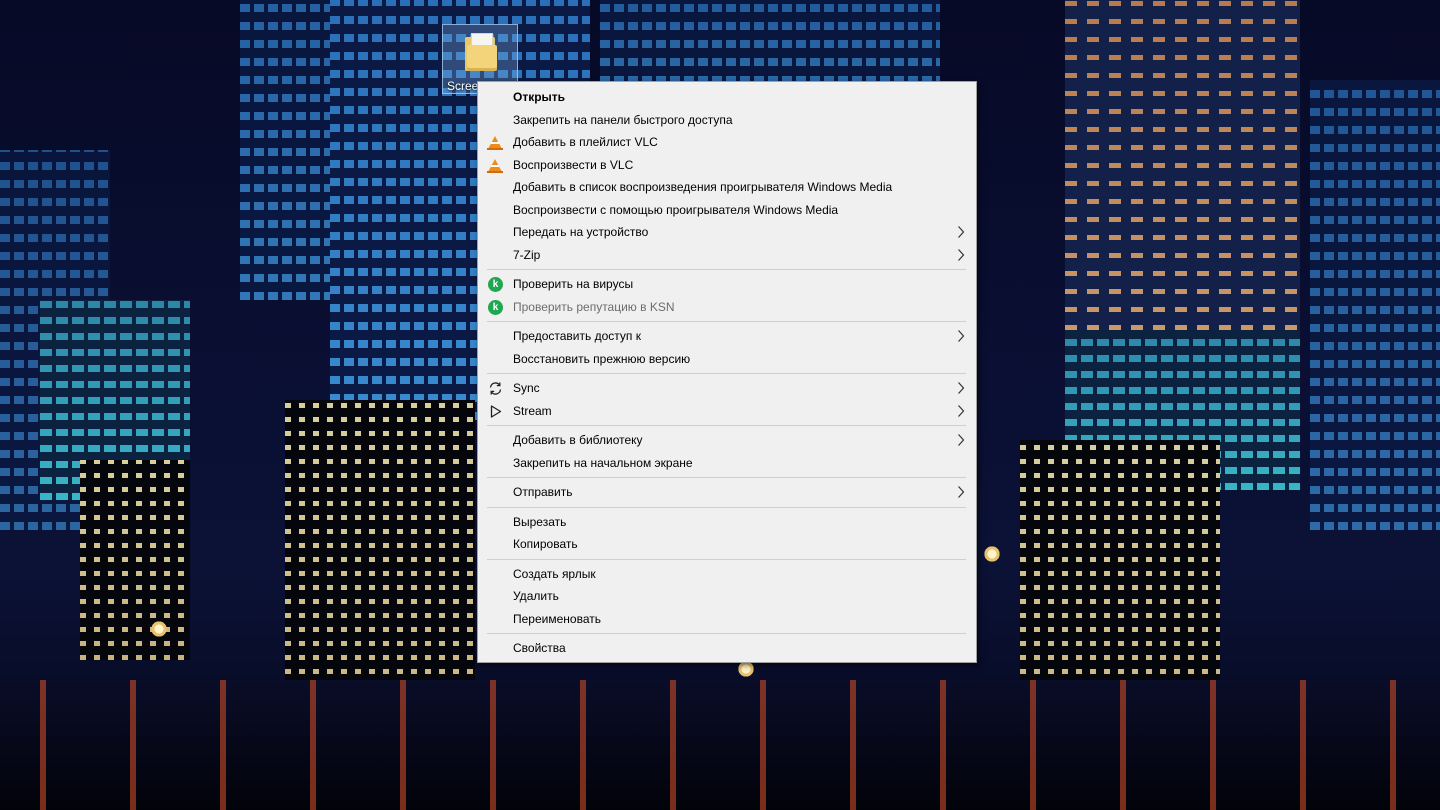  I want to click on menu-item: Закрепить на начальном экране, so click(727, 463).